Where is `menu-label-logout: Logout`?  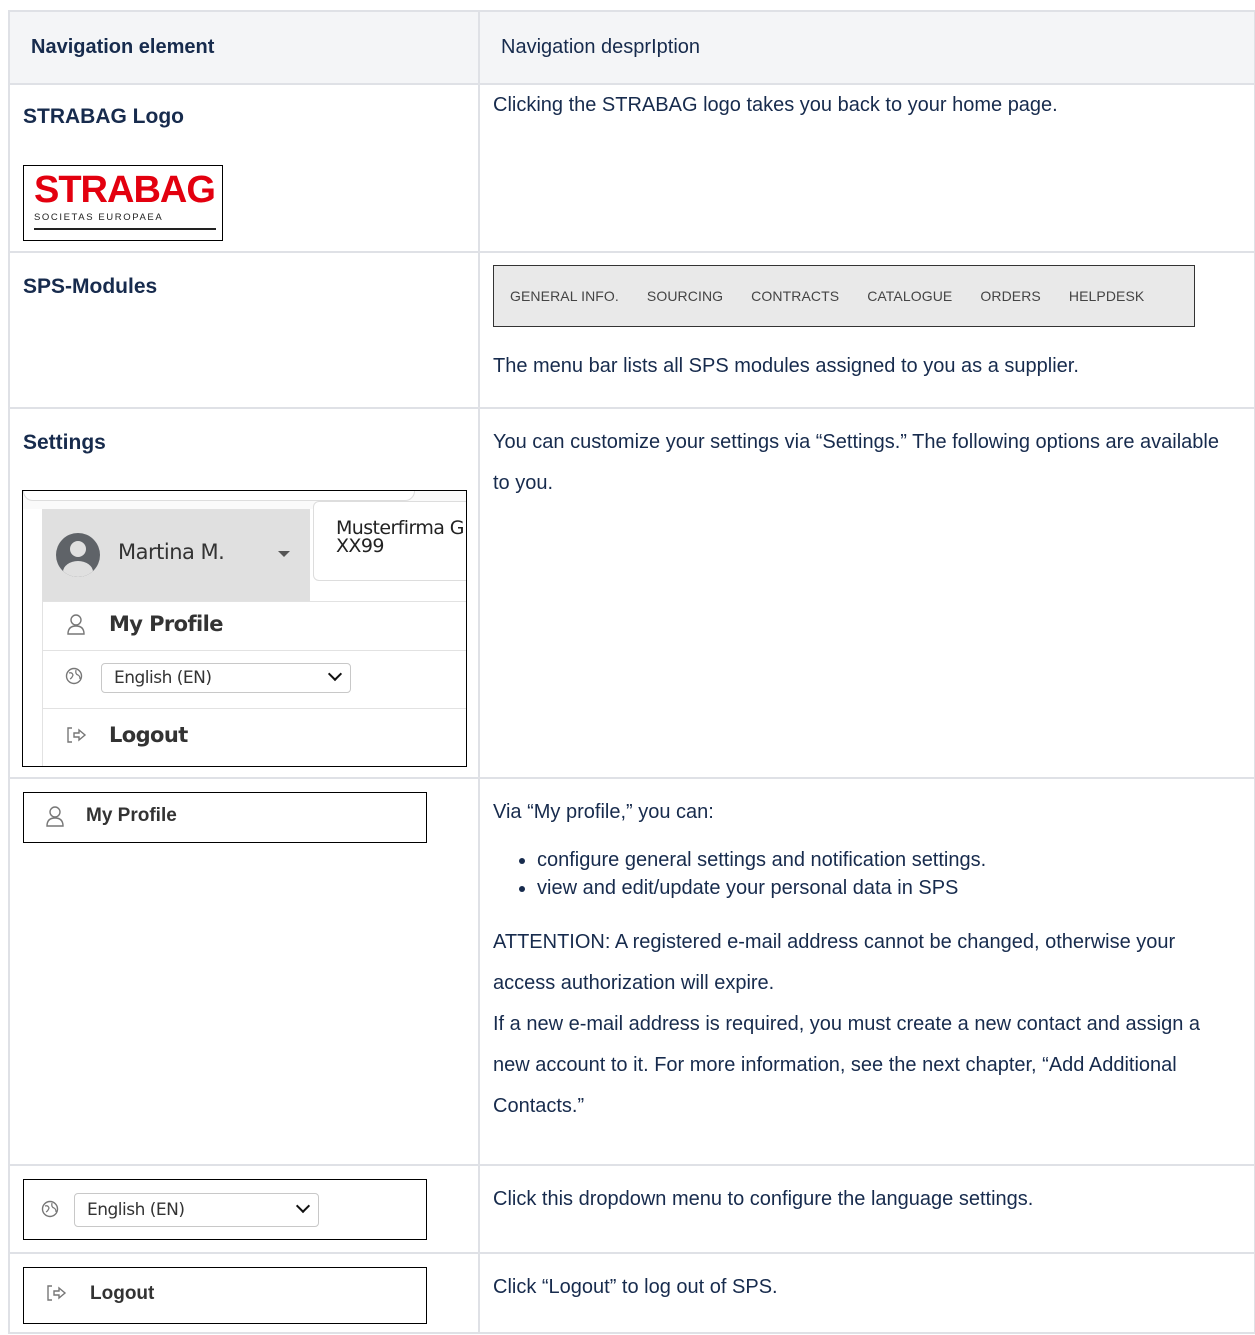 menu-label-logout: Logout is located at coordinates (148, 735).